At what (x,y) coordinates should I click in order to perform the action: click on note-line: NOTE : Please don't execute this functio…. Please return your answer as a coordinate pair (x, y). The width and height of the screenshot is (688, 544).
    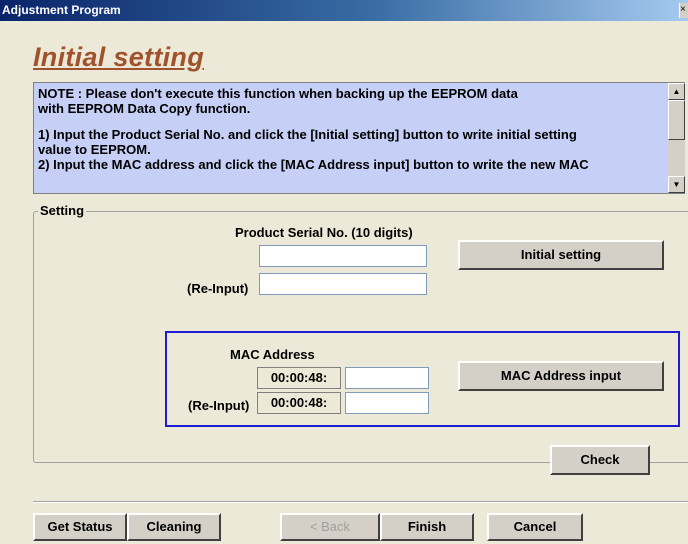
    Looking at the image, I should click on (278, 93).